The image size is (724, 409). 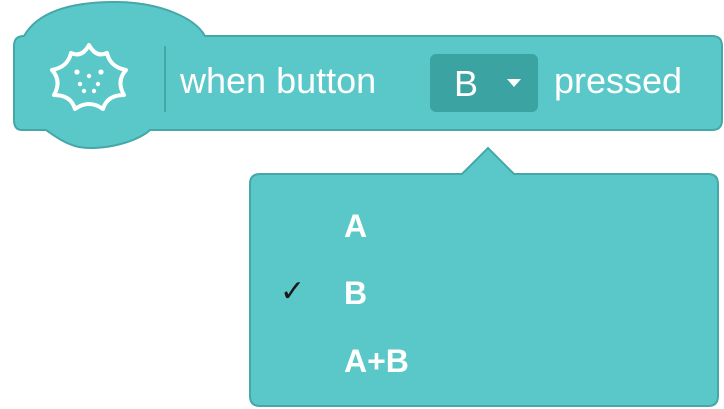 What do you see at coordinates (293, 291) in the screenshot?
I see `checkmark-icon: ✓` at bounding box center [293, 291].